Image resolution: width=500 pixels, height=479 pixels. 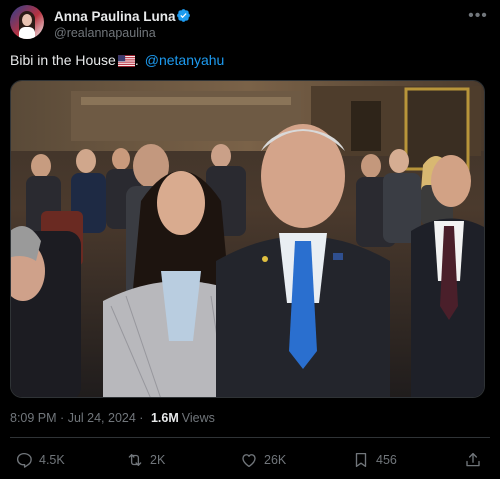 I want to click on more-options-icon: •••, so click(x=478, y=17).